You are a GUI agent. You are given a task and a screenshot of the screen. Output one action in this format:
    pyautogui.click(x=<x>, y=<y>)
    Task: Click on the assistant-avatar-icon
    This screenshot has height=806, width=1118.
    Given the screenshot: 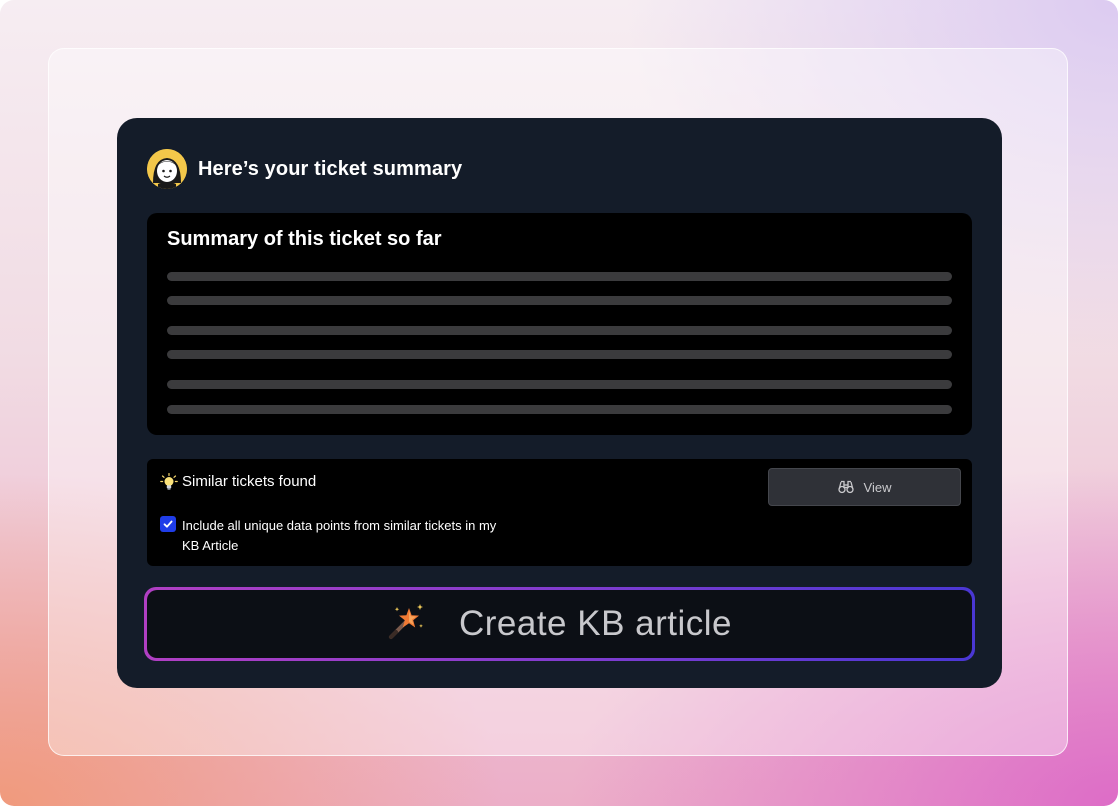 What is the action you would take?
    pyautogui.click(x=167, y=169)
    